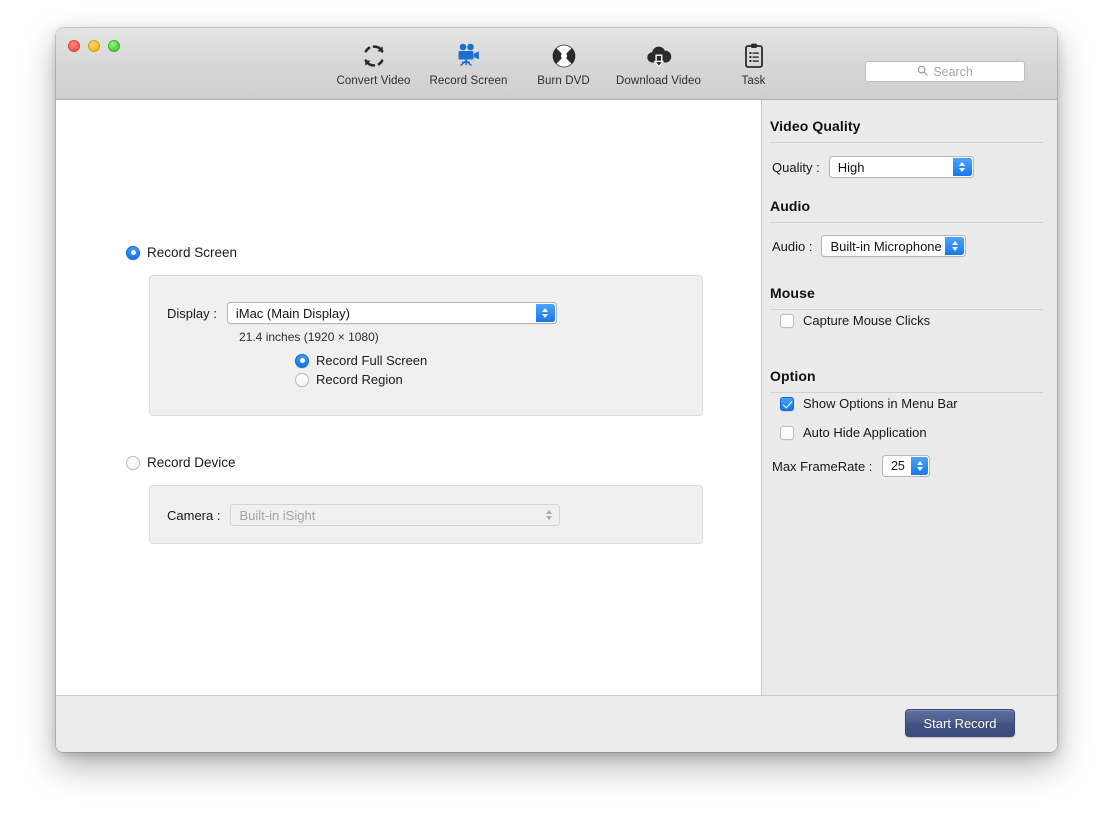 The height and width of the screenshot is (834, 1112). Describe the element at coordinates (815, 126) in the screenshot. I see `section-title-video-quality: Video Quality` at that location.